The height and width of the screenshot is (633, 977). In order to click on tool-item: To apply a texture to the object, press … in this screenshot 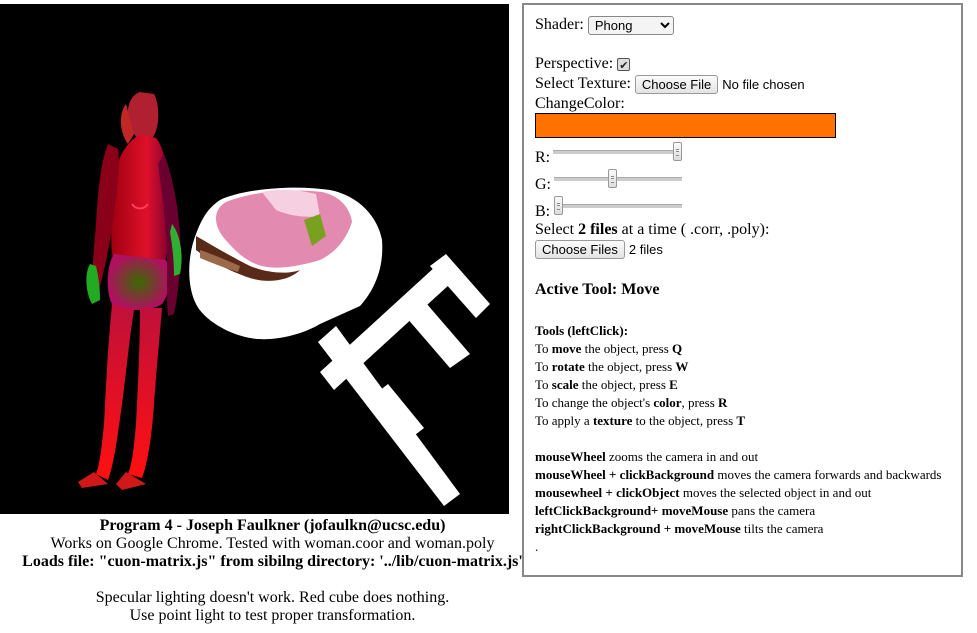, I will do `click(640, 420)`.